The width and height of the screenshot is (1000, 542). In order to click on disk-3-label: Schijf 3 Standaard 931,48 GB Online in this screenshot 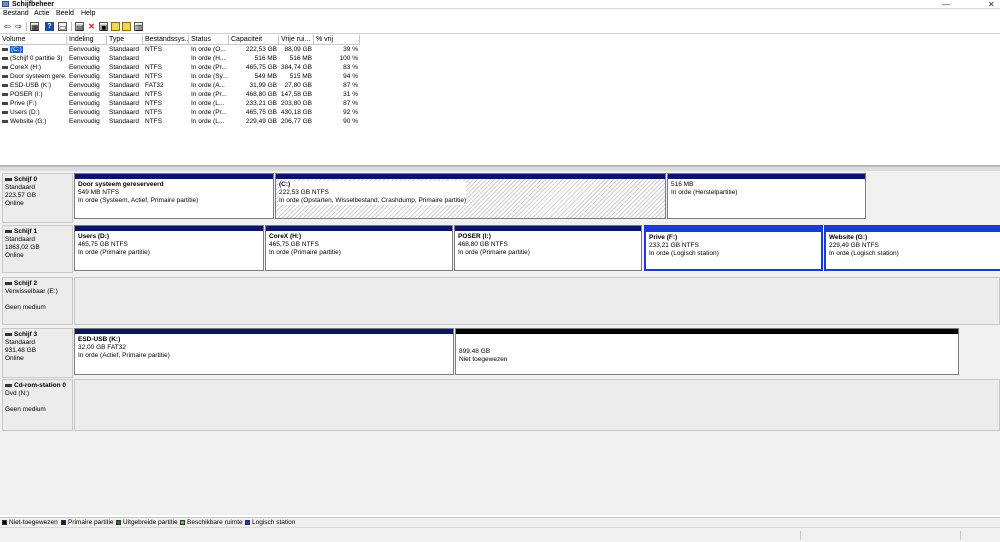, I will do `click(37, 353)`.